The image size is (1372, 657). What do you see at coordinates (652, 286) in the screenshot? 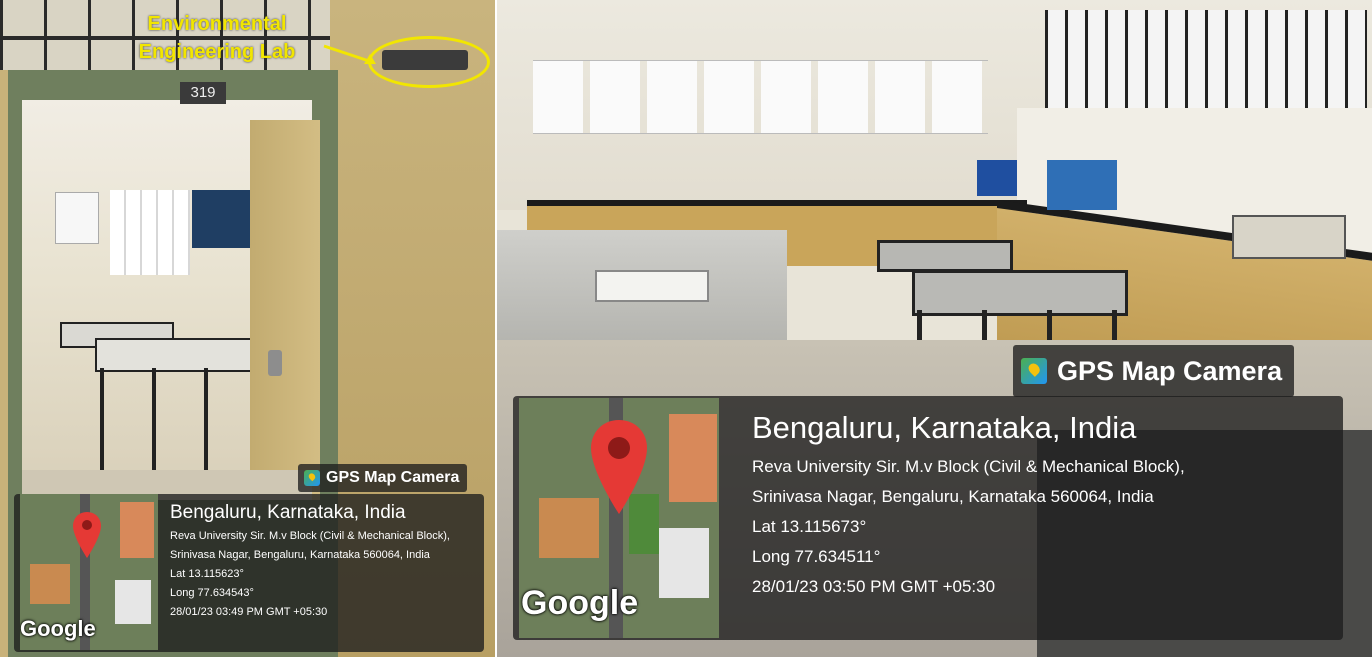
I see `sink` at bounding box center [652, 286].